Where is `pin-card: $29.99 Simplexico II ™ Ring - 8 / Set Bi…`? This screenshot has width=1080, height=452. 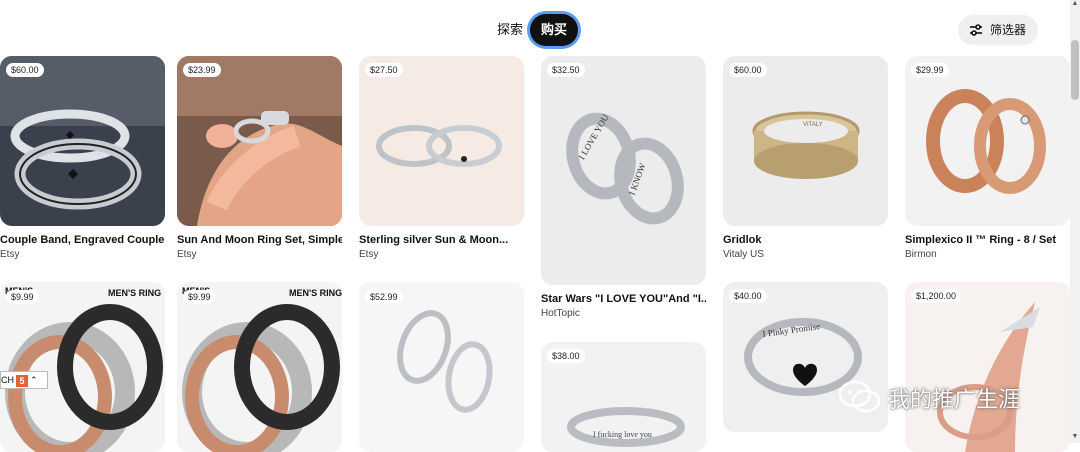
pin-card: $29.99 Simplexico II ™ Ring - 8 / Set Bi… is located at coordinates (987, 161).